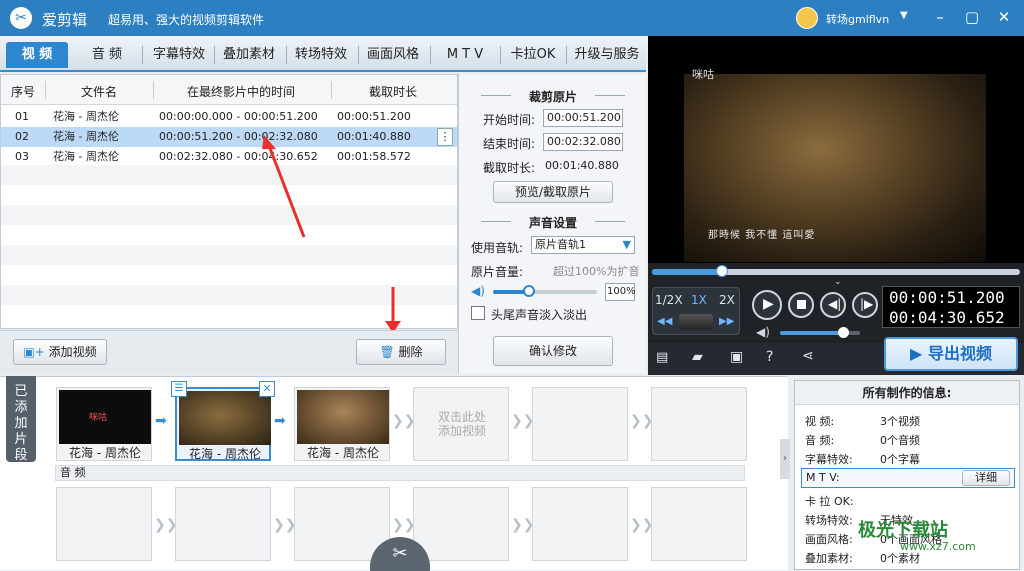 This screenshot has width=1024, height=571. I want to click on volume-hint: 超过100%为扩音, so click(596, 271).